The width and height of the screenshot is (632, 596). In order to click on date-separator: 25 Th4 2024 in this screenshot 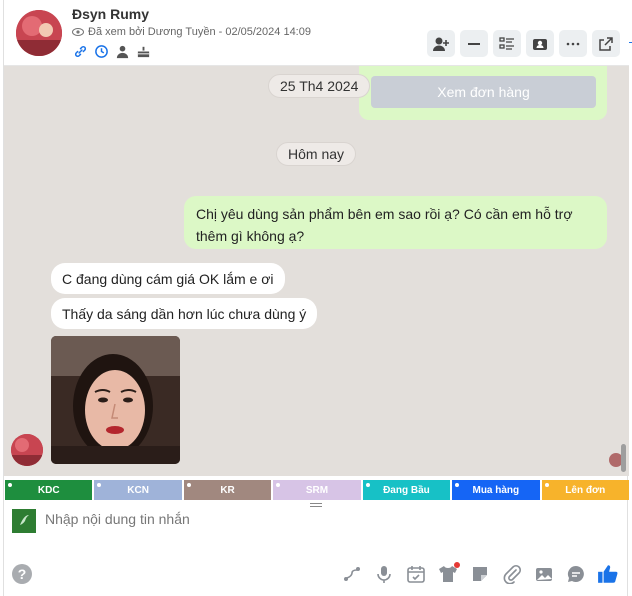, I will do `click(319, 86)`.